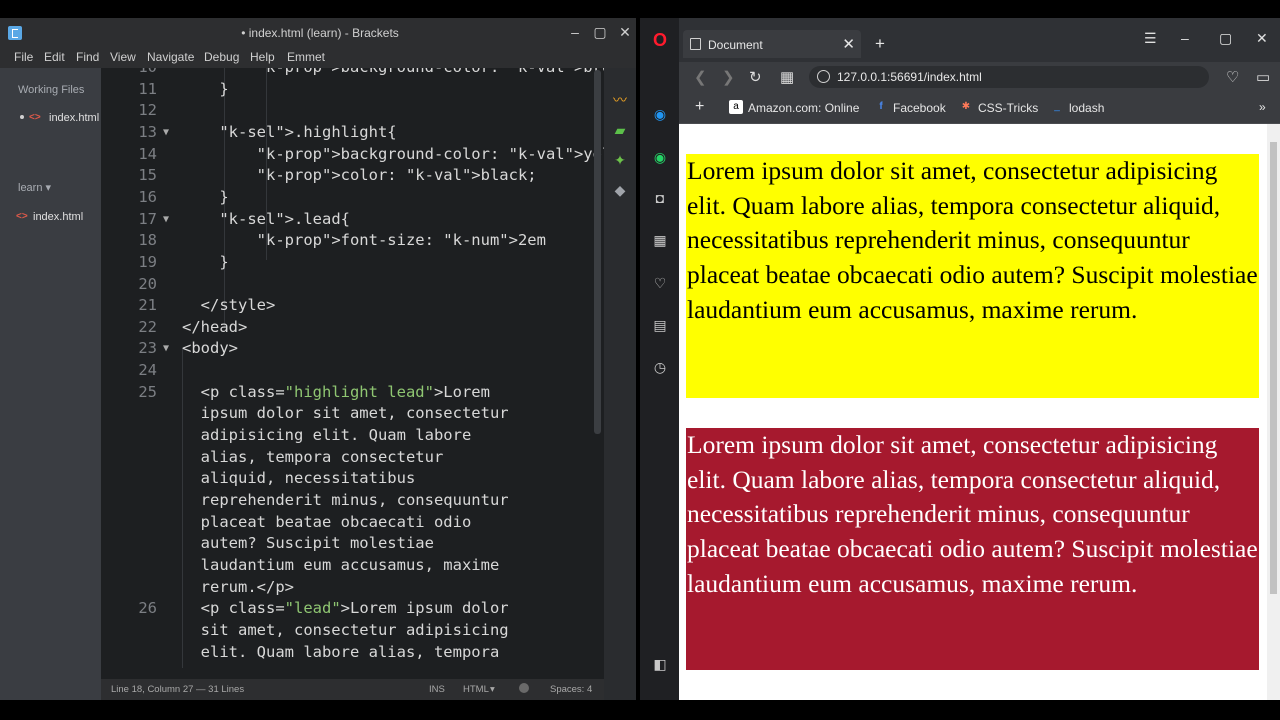  What do you see at coordinates (848, 44) in the screenshot?
I see `close-tab-icon: ✕` at bounding box center [848, 44].